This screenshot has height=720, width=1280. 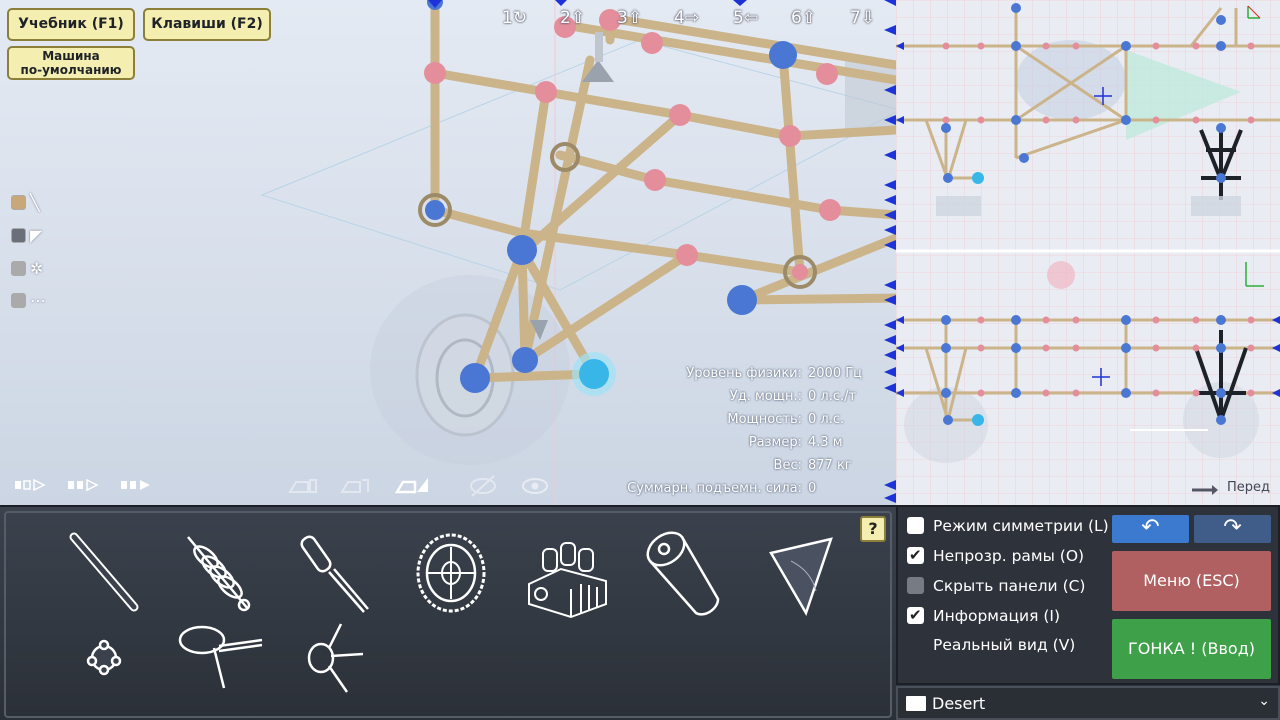 I want to click on stat-row: Мощность: 0 л.с., so click(x=744, y=419).